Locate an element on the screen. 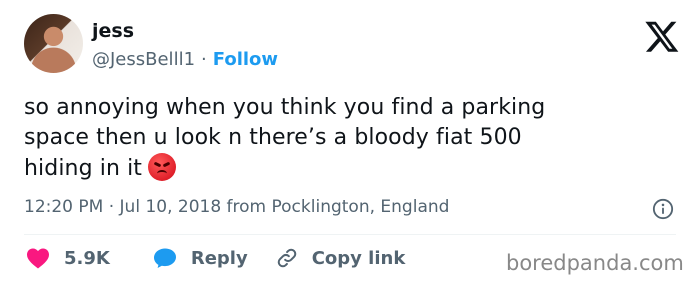 This screenshot has height=287, width=700. follow-button: Follow is located at coordinates (245, 59).